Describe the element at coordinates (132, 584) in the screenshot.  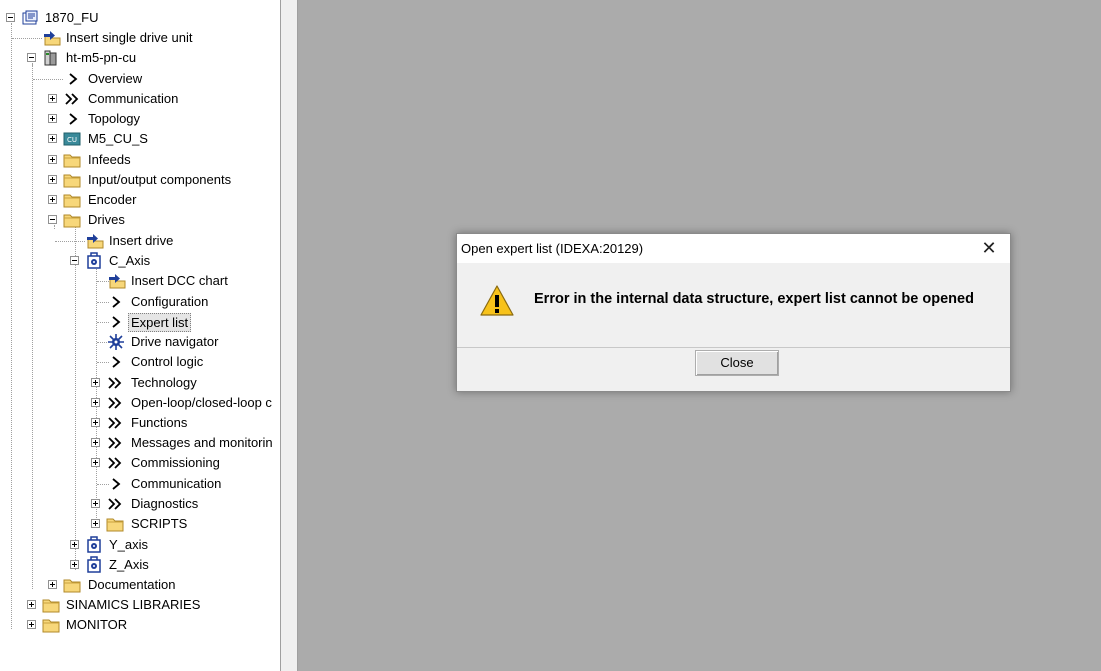
I see `tree-item-label: Documentation` at that location.